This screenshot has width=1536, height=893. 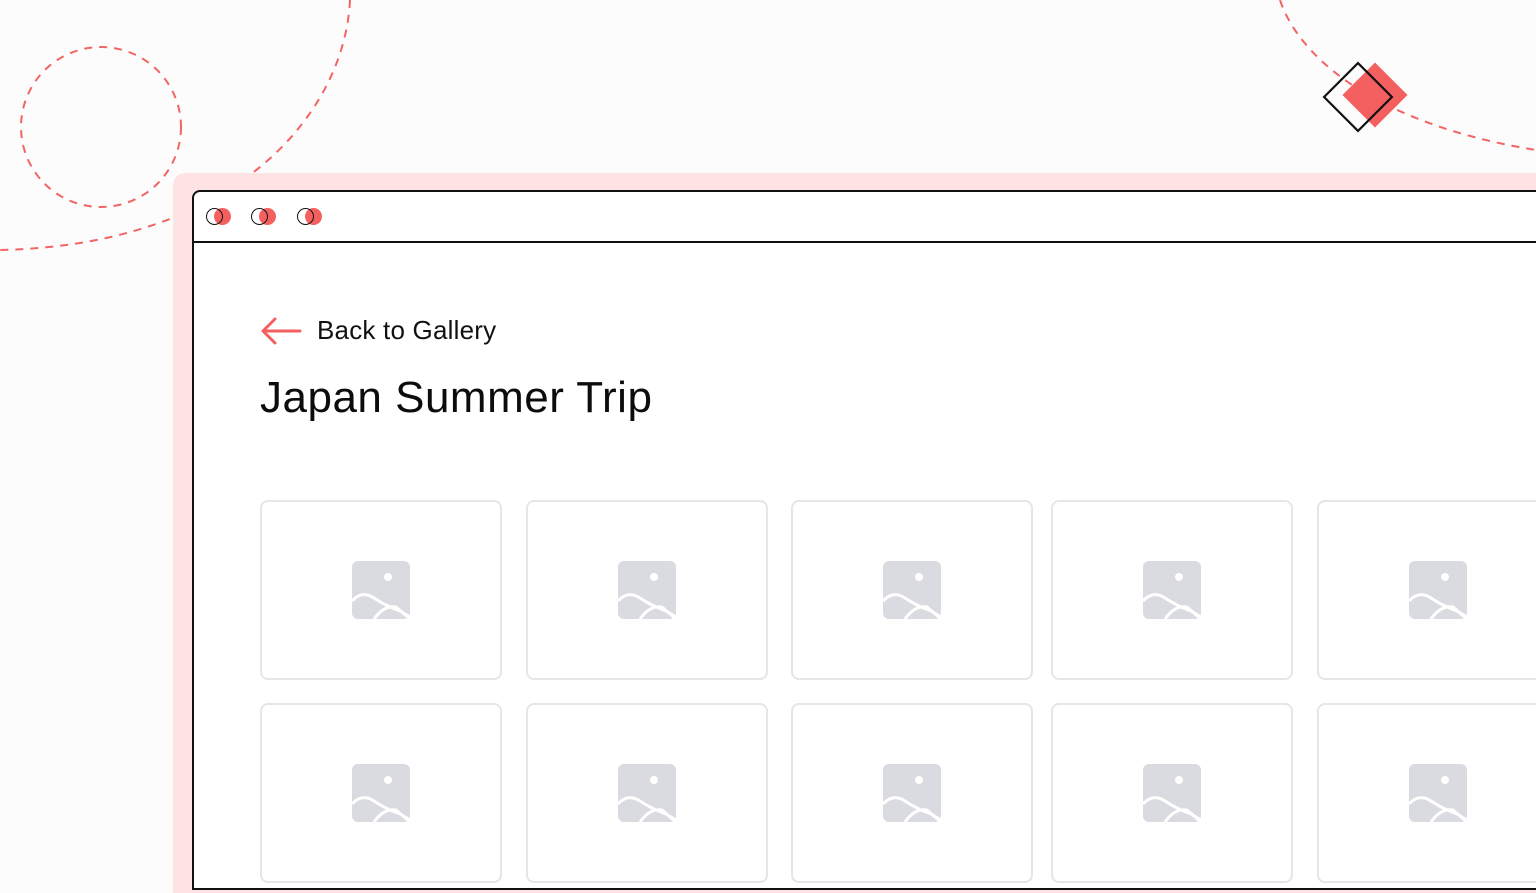 I want to click on arrow-left-icon, so click(x=281, y=330).